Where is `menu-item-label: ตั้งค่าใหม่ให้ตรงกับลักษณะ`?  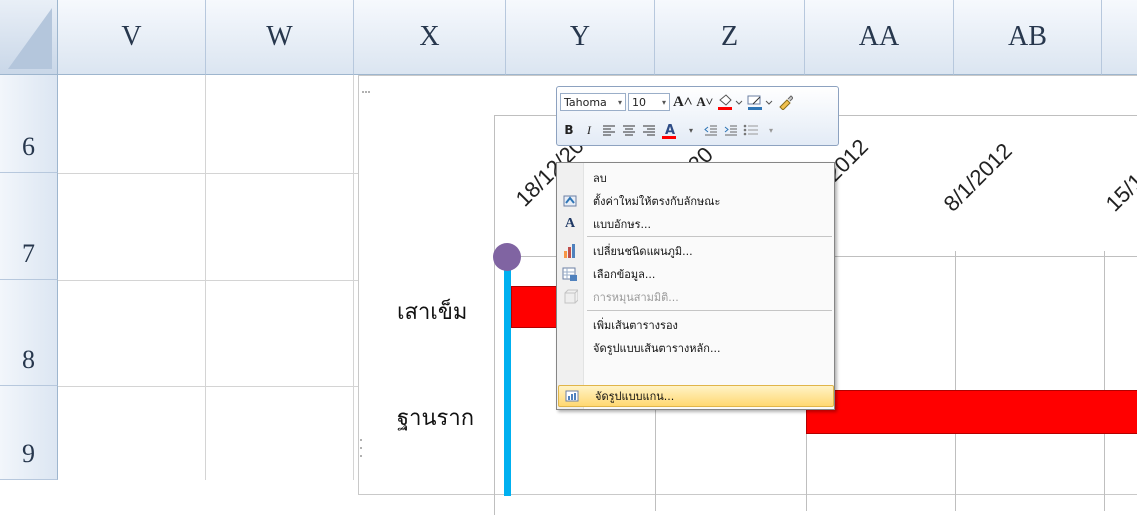 menu-item-label: ตั้งค่าใหม่ให้ตรงกับลักษณะ is located at coordinates (657, 201).